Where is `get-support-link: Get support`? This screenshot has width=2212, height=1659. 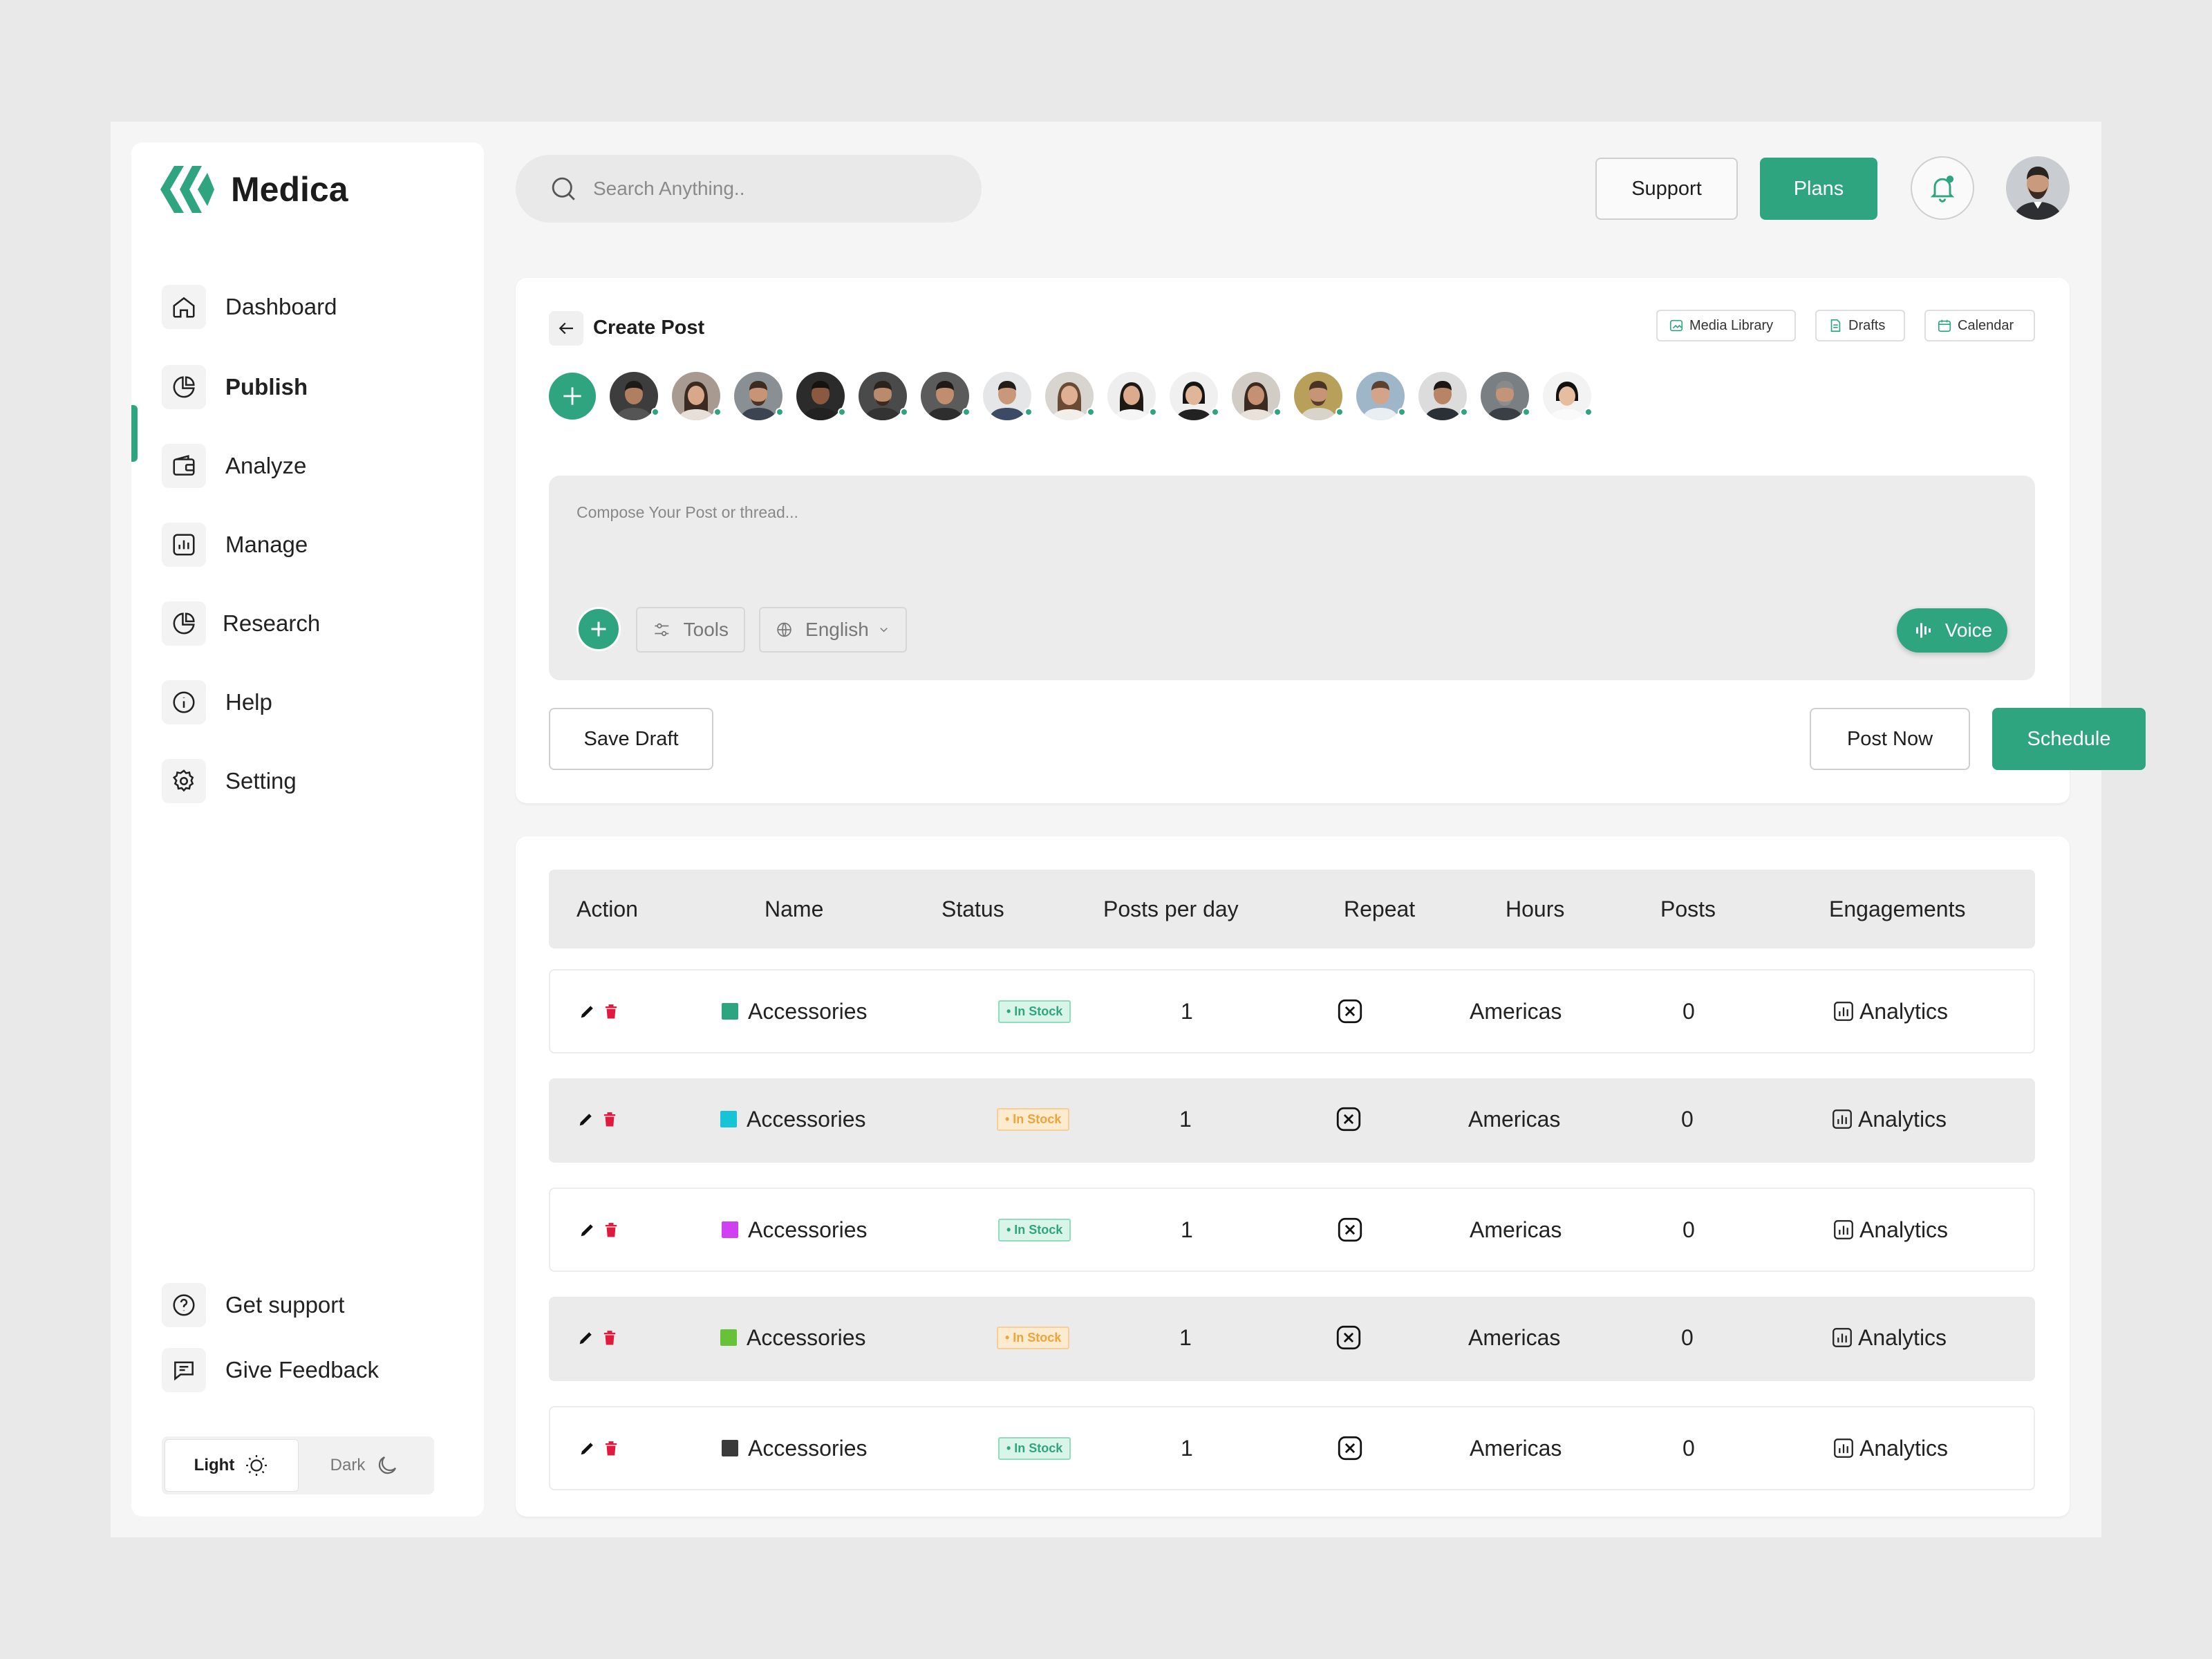 get-support-link: Get support is located at coordinates (253, 1305).